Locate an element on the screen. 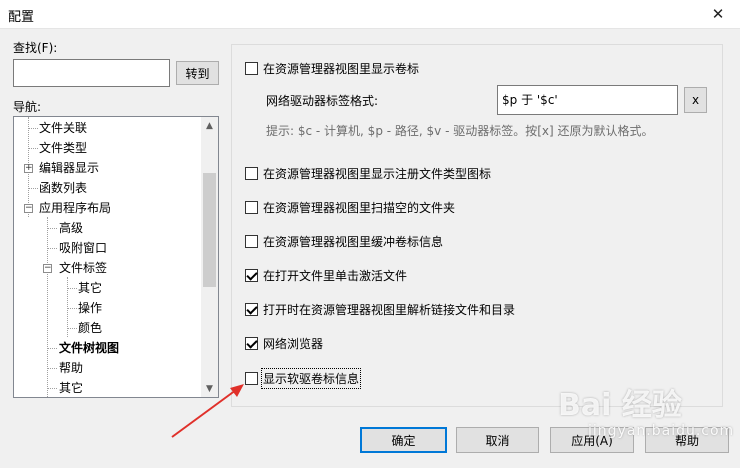  cancel-button: 取消 is located at coordinates (497, 440).